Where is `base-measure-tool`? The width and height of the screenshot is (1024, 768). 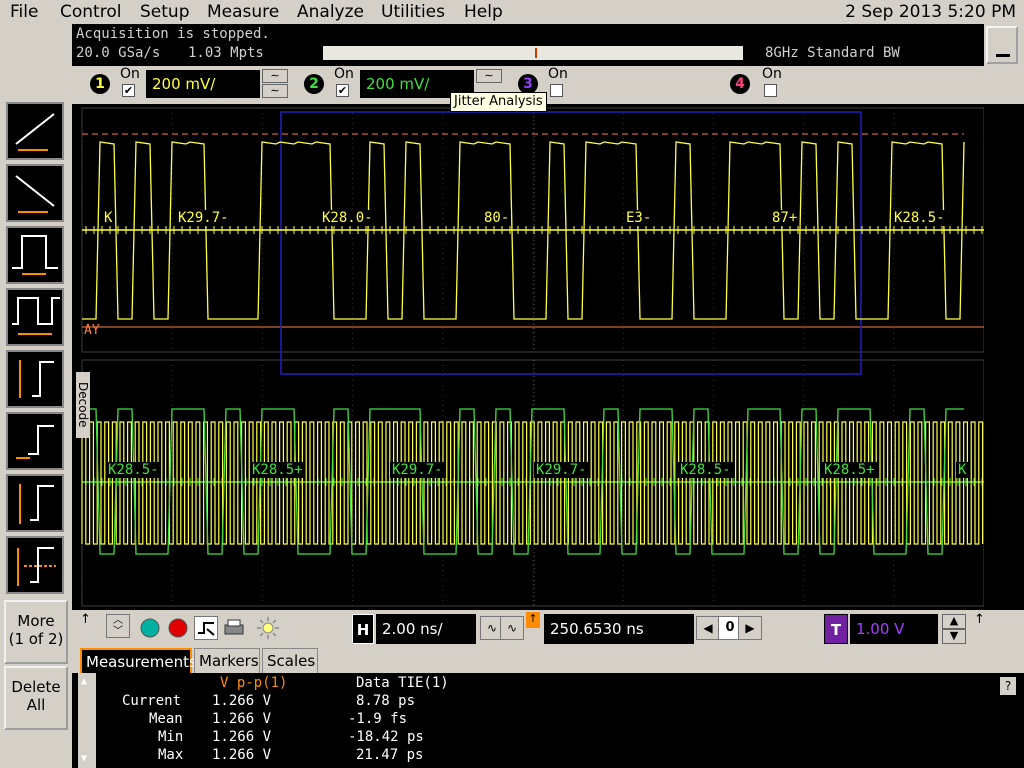
base-measure-tool is located at coordinates (35, 441).